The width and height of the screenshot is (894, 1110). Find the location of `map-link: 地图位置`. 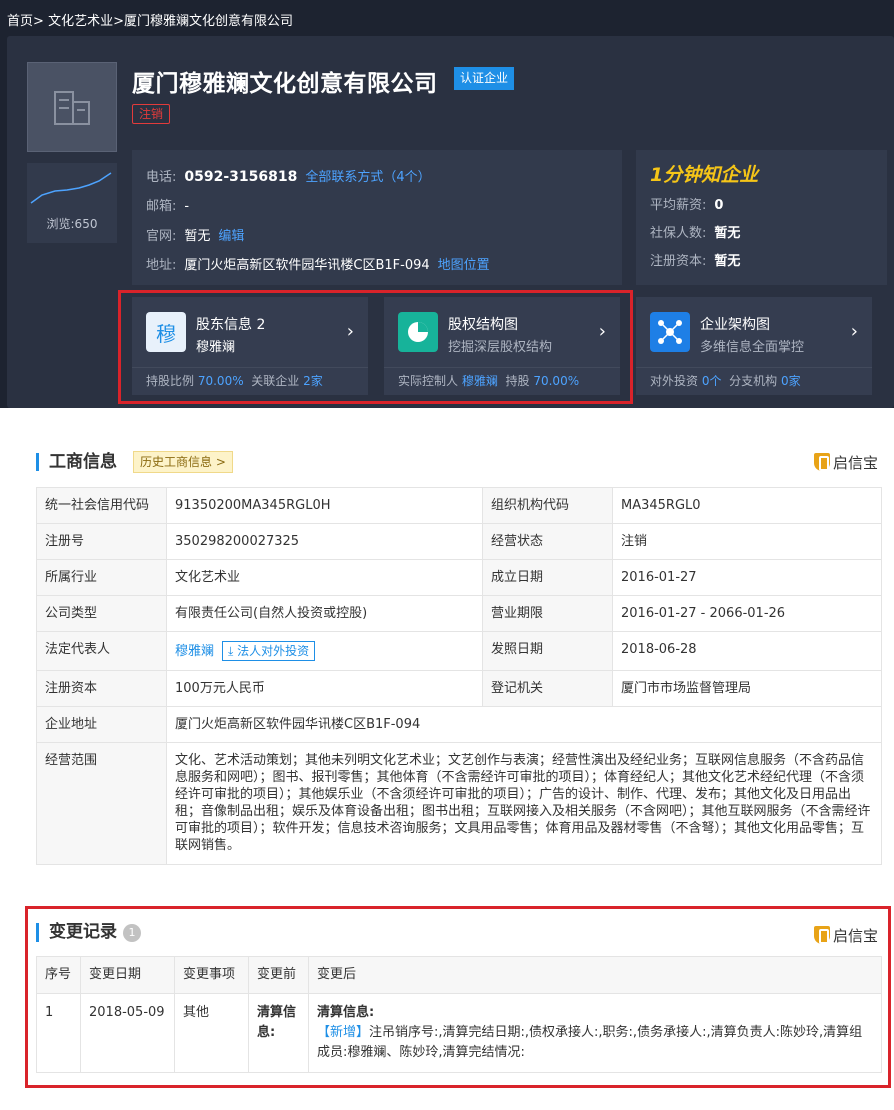

map-link: 地图位置 is located at coordinates (464, 265).